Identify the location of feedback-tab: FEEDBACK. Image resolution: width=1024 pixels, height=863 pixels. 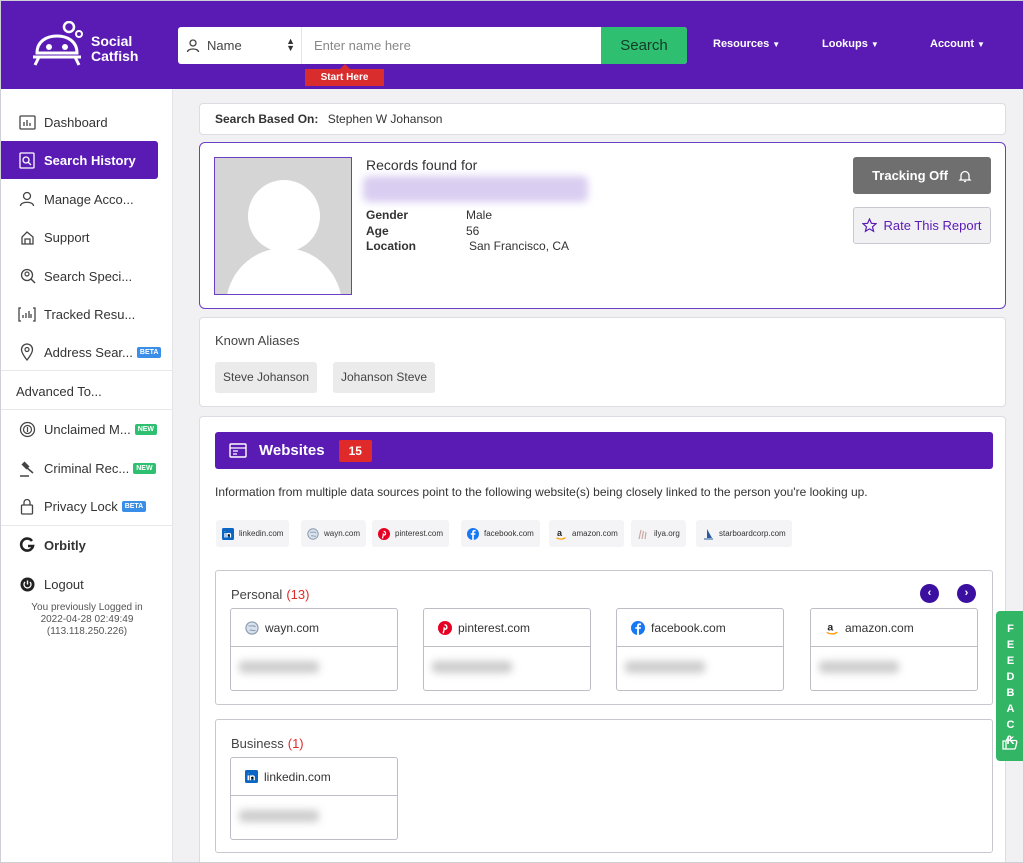
(1009, 686).